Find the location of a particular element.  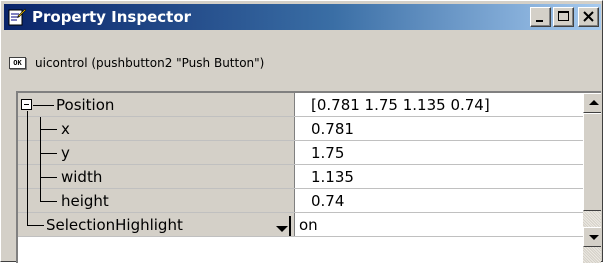

window-title: Property Inspector is located at coordinates (112, 17).